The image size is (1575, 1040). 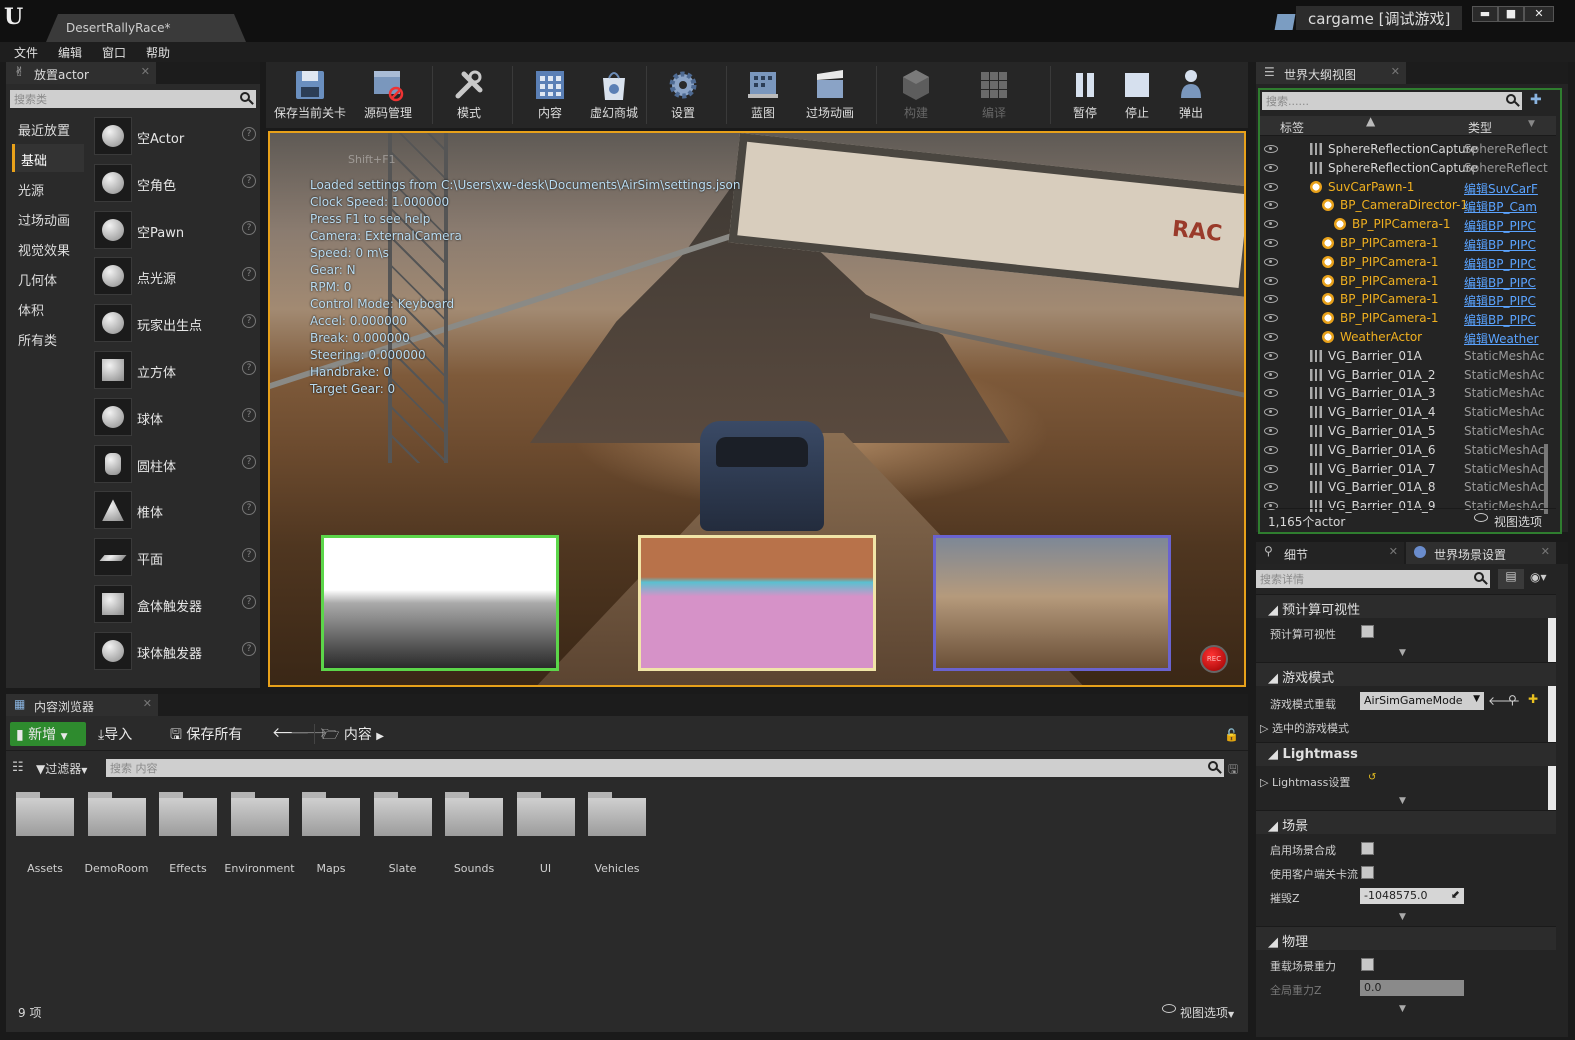 What do you see at coordinates (117, 868) in the screenshot?
I see `folder-label: DemoRoom` at bounding box center [117, 868].